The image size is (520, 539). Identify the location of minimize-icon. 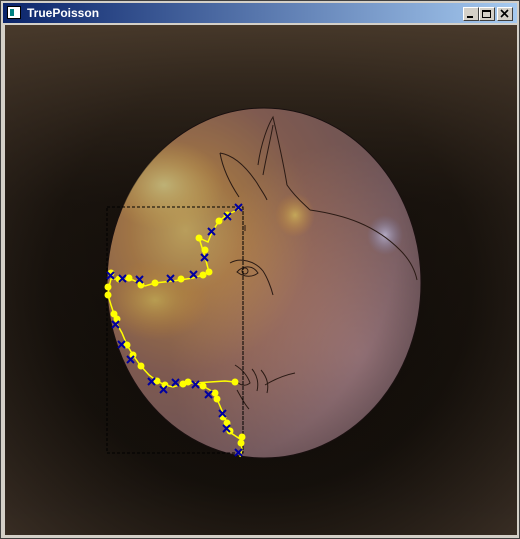
(470, 17).